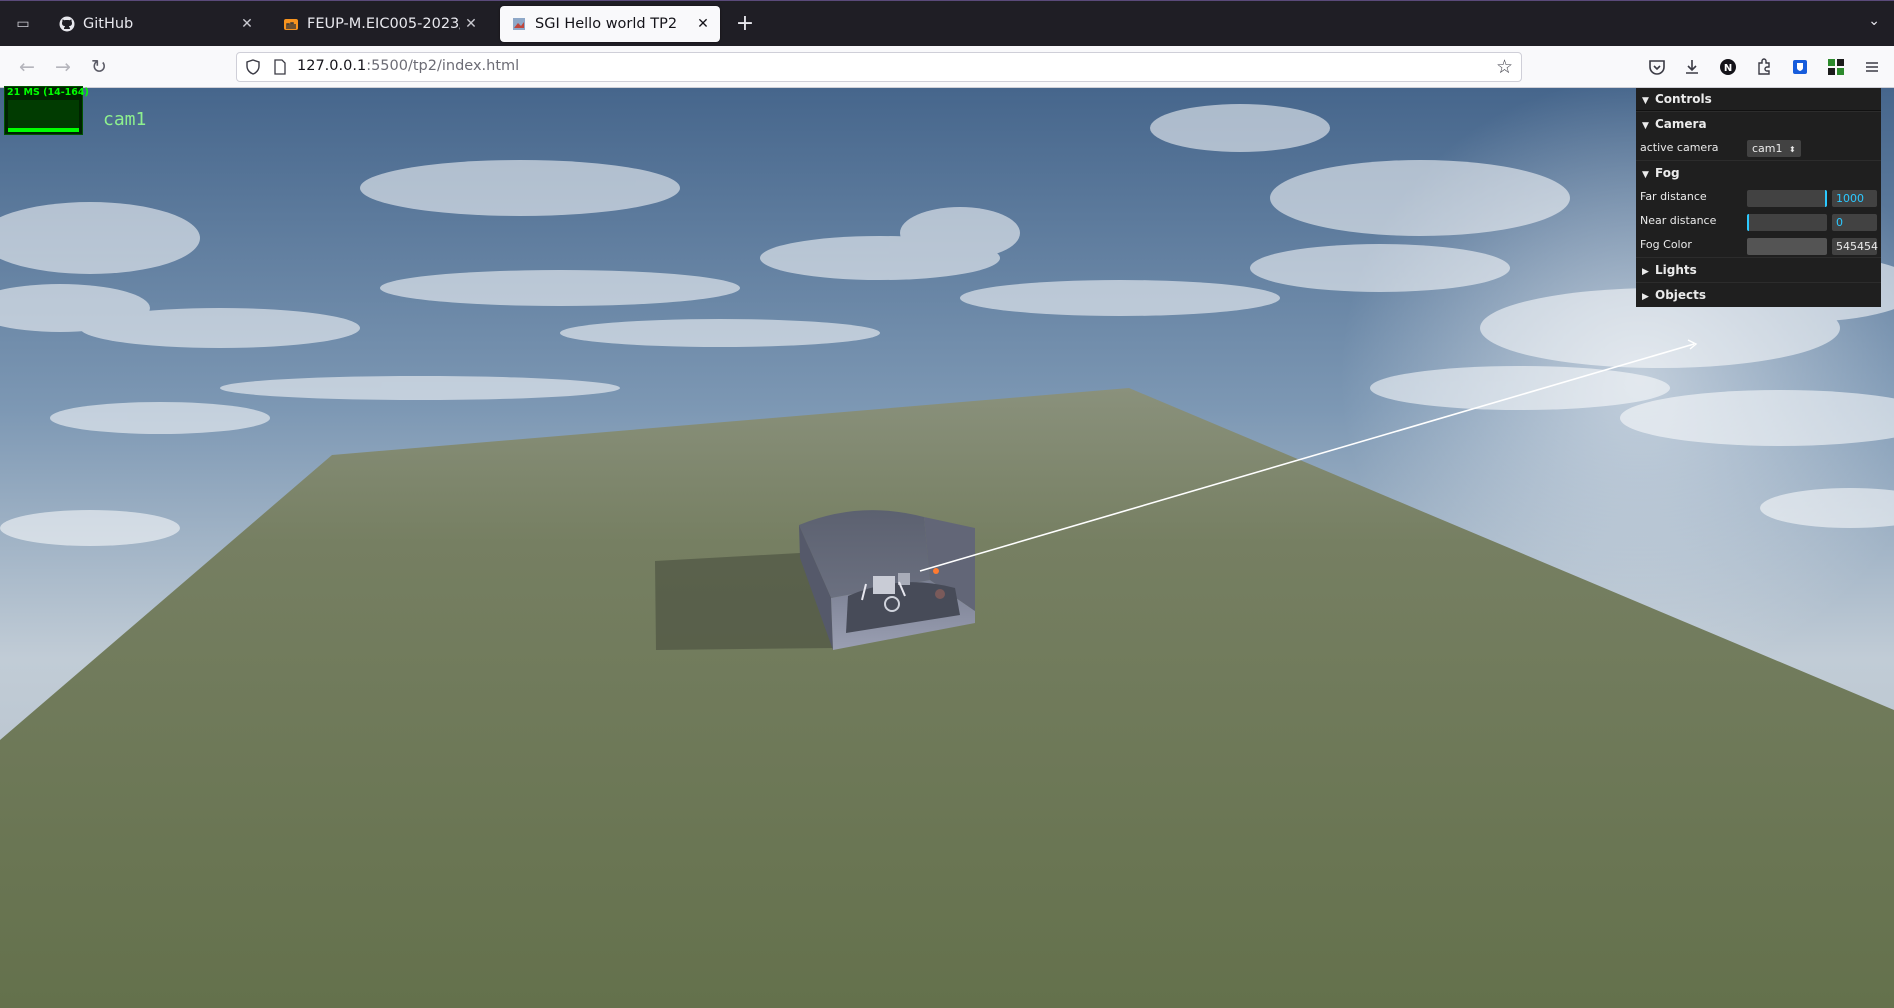 The image size is (1894, 1008). I want to click on camera-label: cam1, so click(125, 119).